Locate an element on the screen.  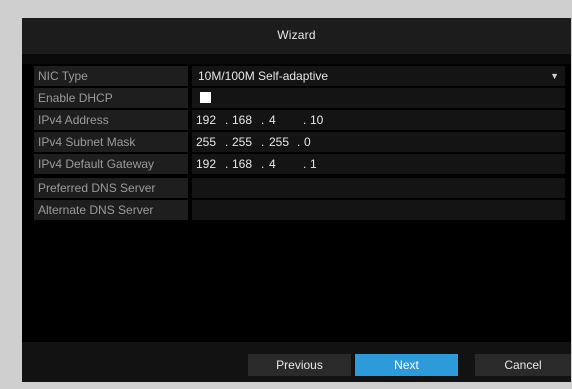
enable-dhcp-row: Enable DHCP is located at coordinates (299, 98).